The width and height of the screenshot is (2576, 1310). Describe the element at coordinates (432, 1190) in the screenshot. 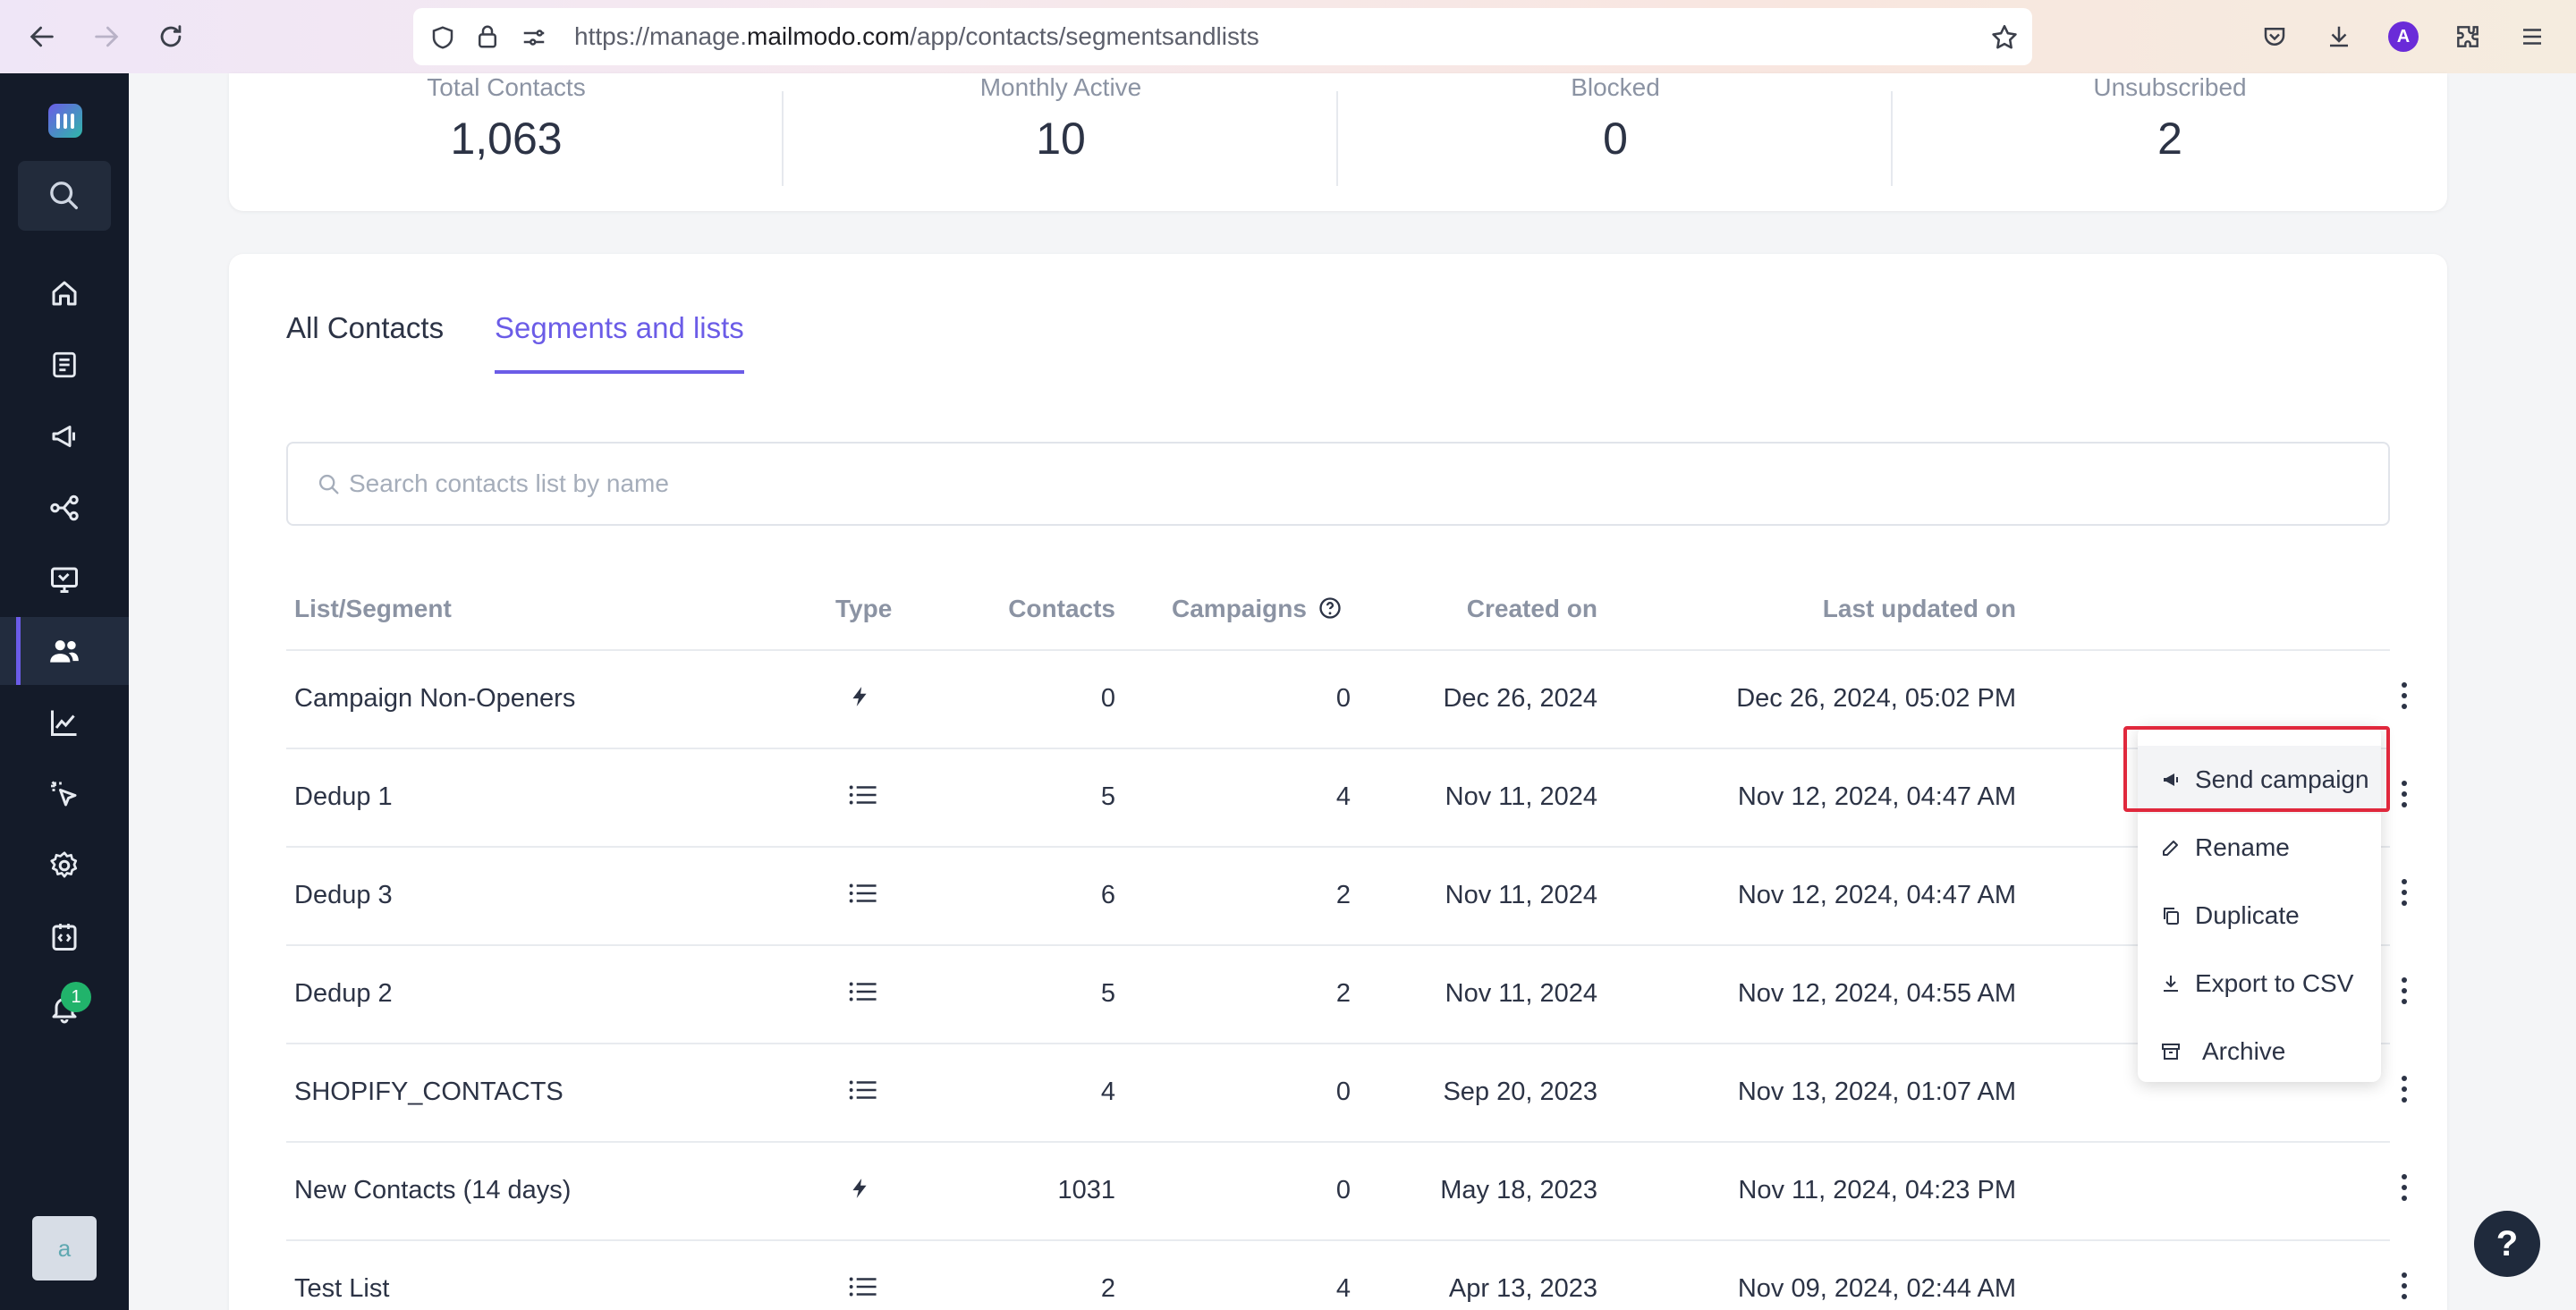

I see `row-name: New Contacts (14 days)` at that location.